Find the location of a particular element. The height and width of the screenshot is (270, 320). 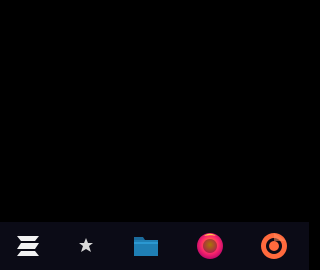

chrome-button is located at coordinates (274, 246).